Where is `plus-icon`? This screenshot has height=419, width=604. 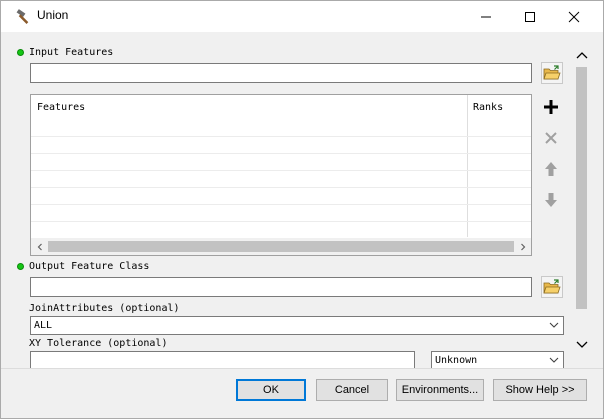
plus-icon is located at coordinates (551, 107).